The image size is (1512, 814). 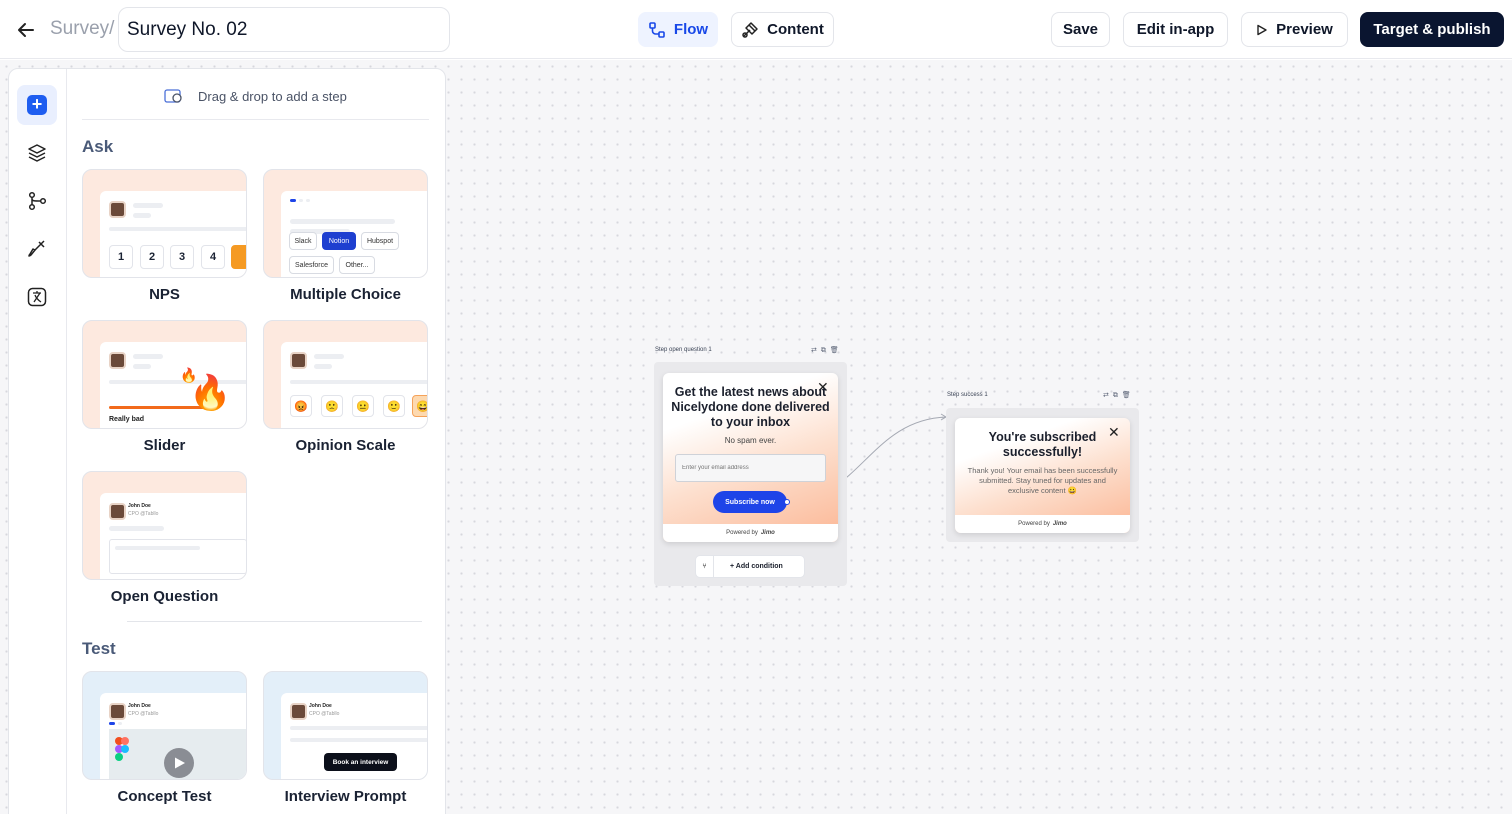 What do you see at coordinates (303, 241) in the screenshot?
I see `option-chip: Slack` at bounding box center [303, 241].